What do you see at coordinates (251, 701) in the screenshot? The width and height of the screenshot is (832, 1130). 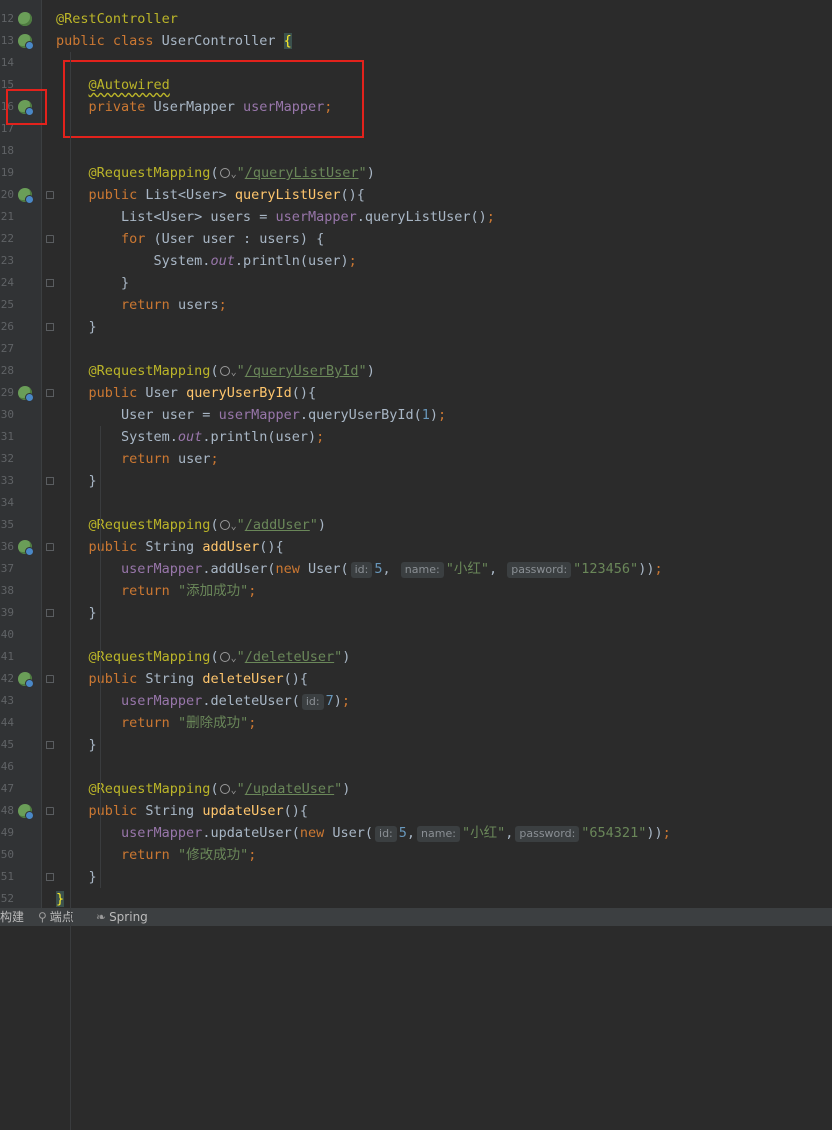 I see `code-token: .deleteUser(` at bounding box center [251, 701].